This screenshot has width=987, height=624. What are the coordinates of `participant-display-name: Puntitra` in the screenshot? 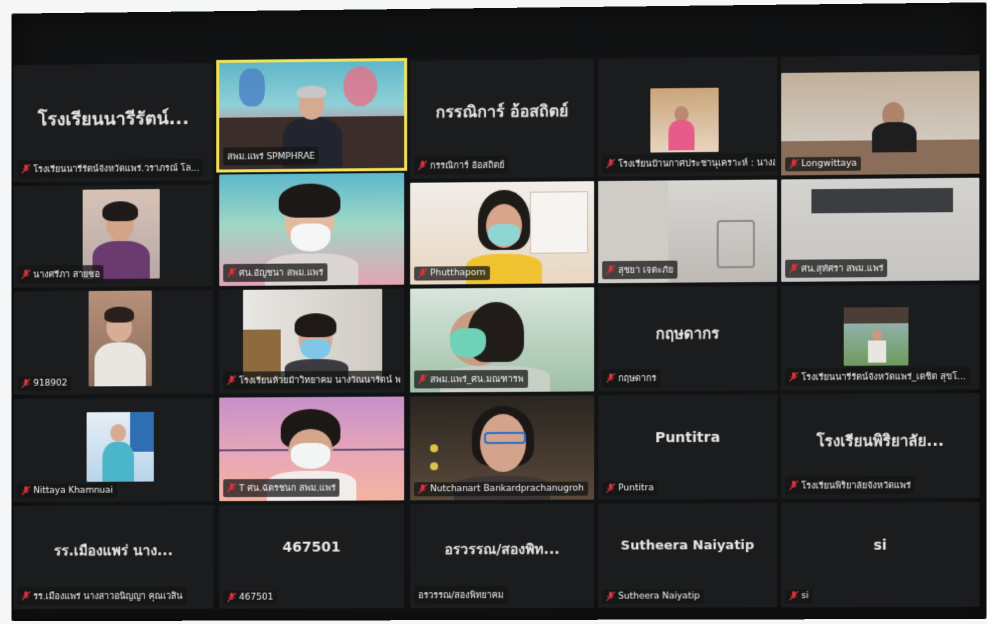 It's located at (687, 438).